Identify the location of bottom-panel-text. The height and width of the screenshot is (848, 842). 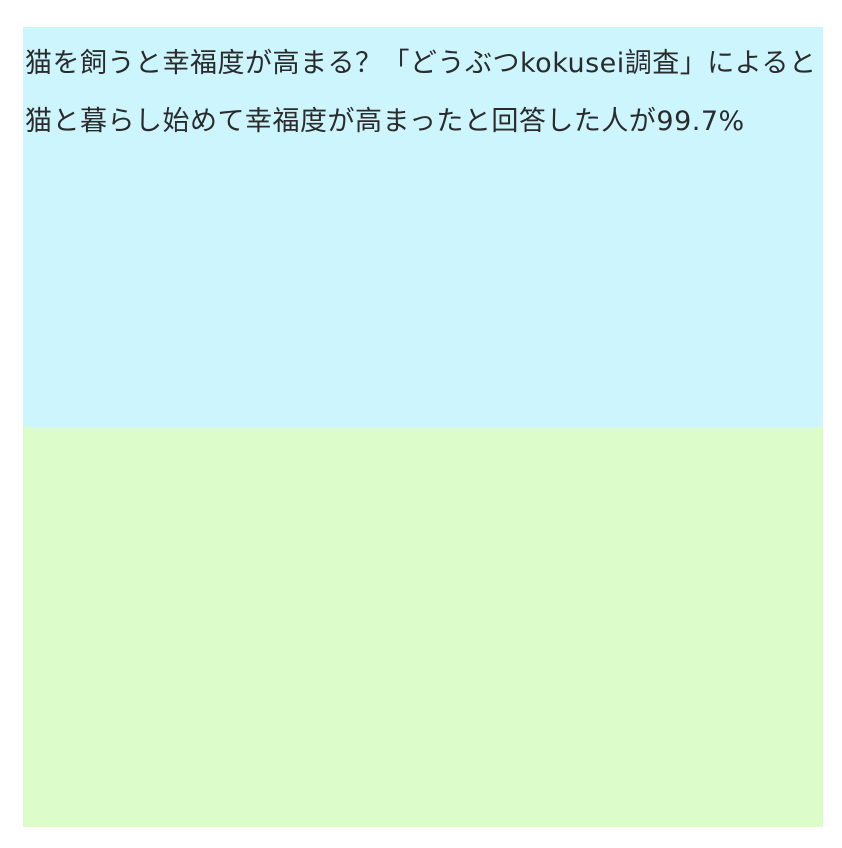
(423, 431).